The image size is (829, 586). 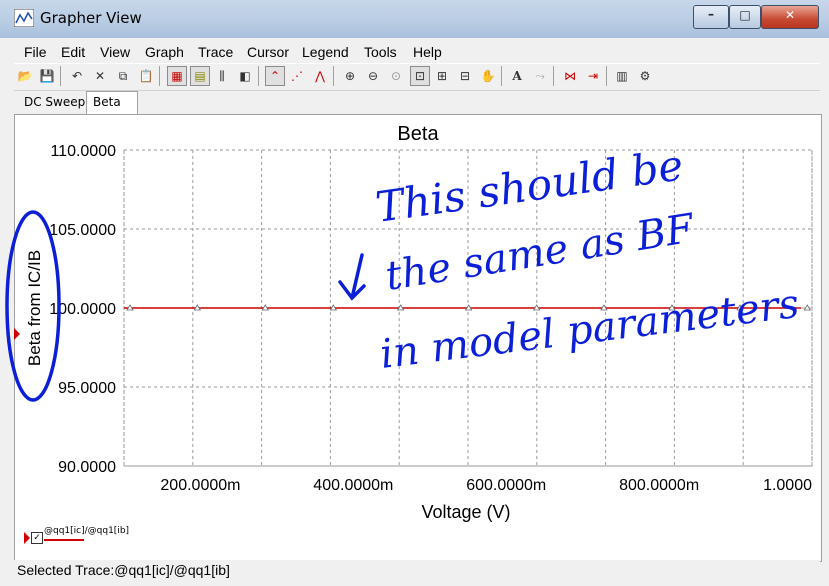 I want to click on trace-pointer-icon, so click(x=17, y=334).